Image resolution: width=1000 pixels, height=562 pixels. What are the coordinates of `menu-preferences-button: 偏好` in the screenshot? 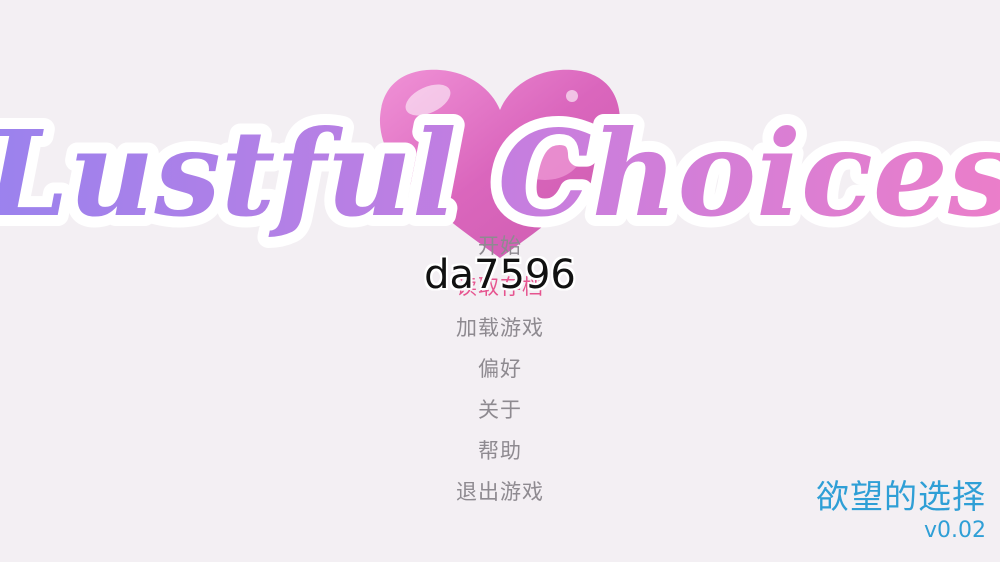 It's located at (500, 369).